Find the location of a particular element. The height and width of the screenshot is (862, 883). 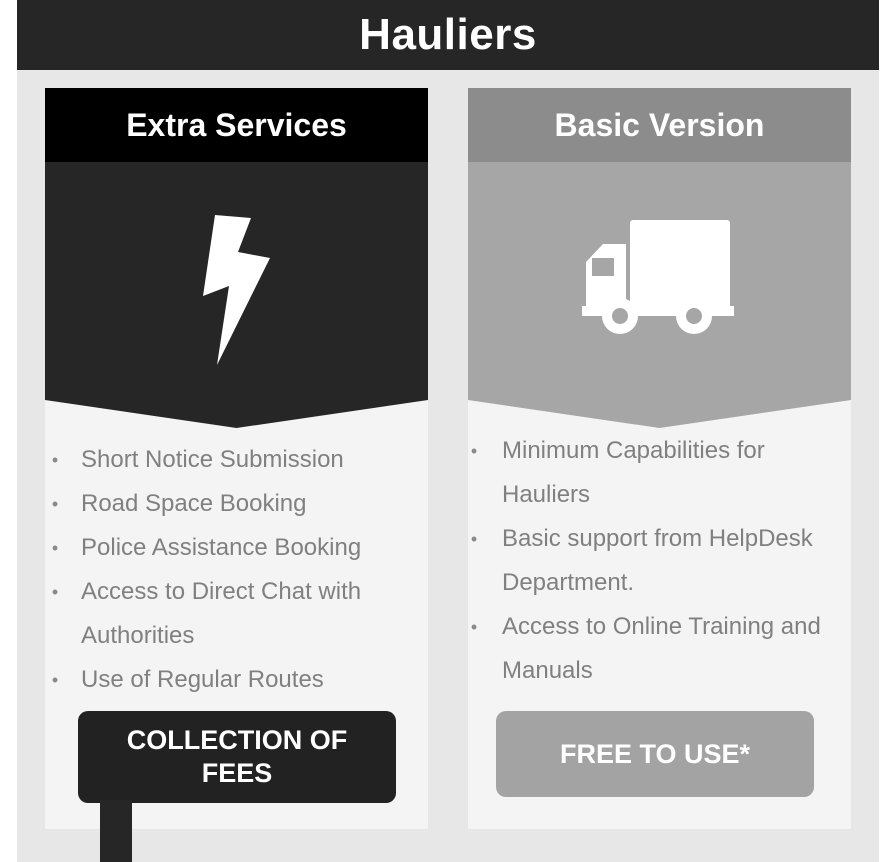

list-item: • Road Space Booking is located at coordinates (179, 503).